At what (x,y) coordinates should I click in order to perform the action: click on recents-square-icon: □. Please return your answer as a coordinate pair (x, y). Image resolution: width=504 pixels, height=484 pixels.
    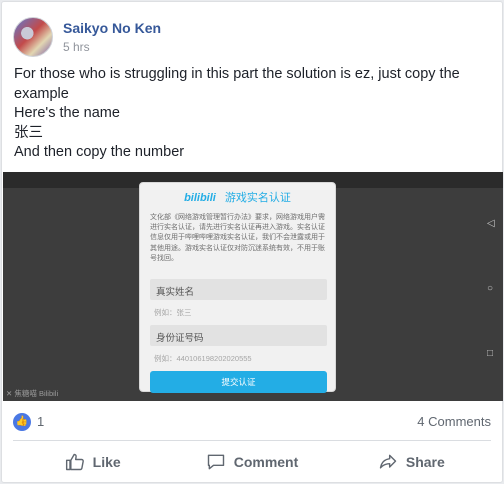
    Looking at the image, I should click on (490, 353).